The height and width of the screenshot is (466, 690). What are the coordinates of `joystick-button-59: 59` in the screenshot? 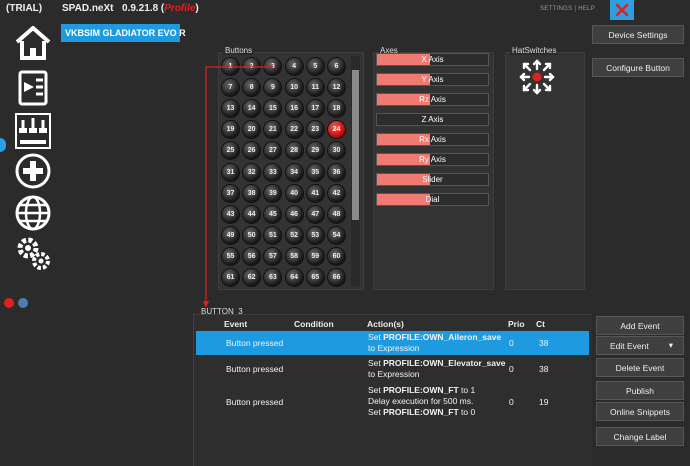 It's located at (315, 256).